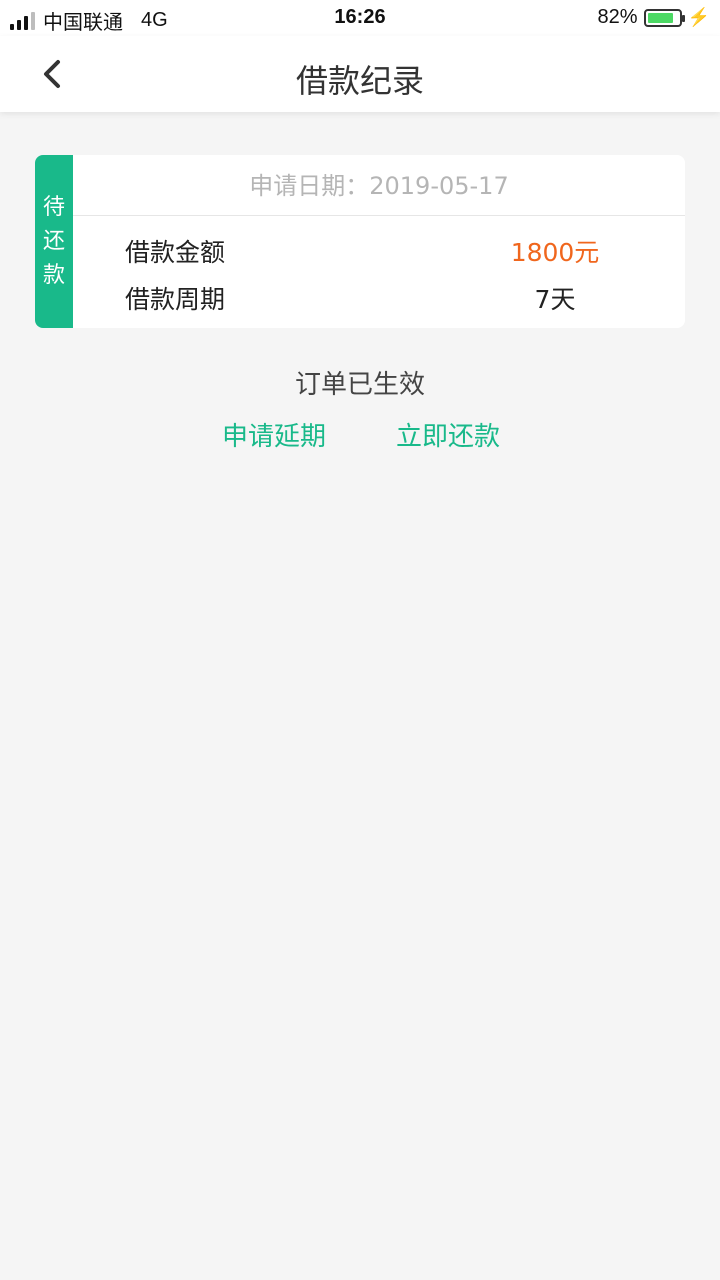 The height and width of the screenshot is (1280, 720). What do you see at coordinates (53, 275) in the screenshot?
I see `status-tab-char: 款` at bounding box center [53, 275].